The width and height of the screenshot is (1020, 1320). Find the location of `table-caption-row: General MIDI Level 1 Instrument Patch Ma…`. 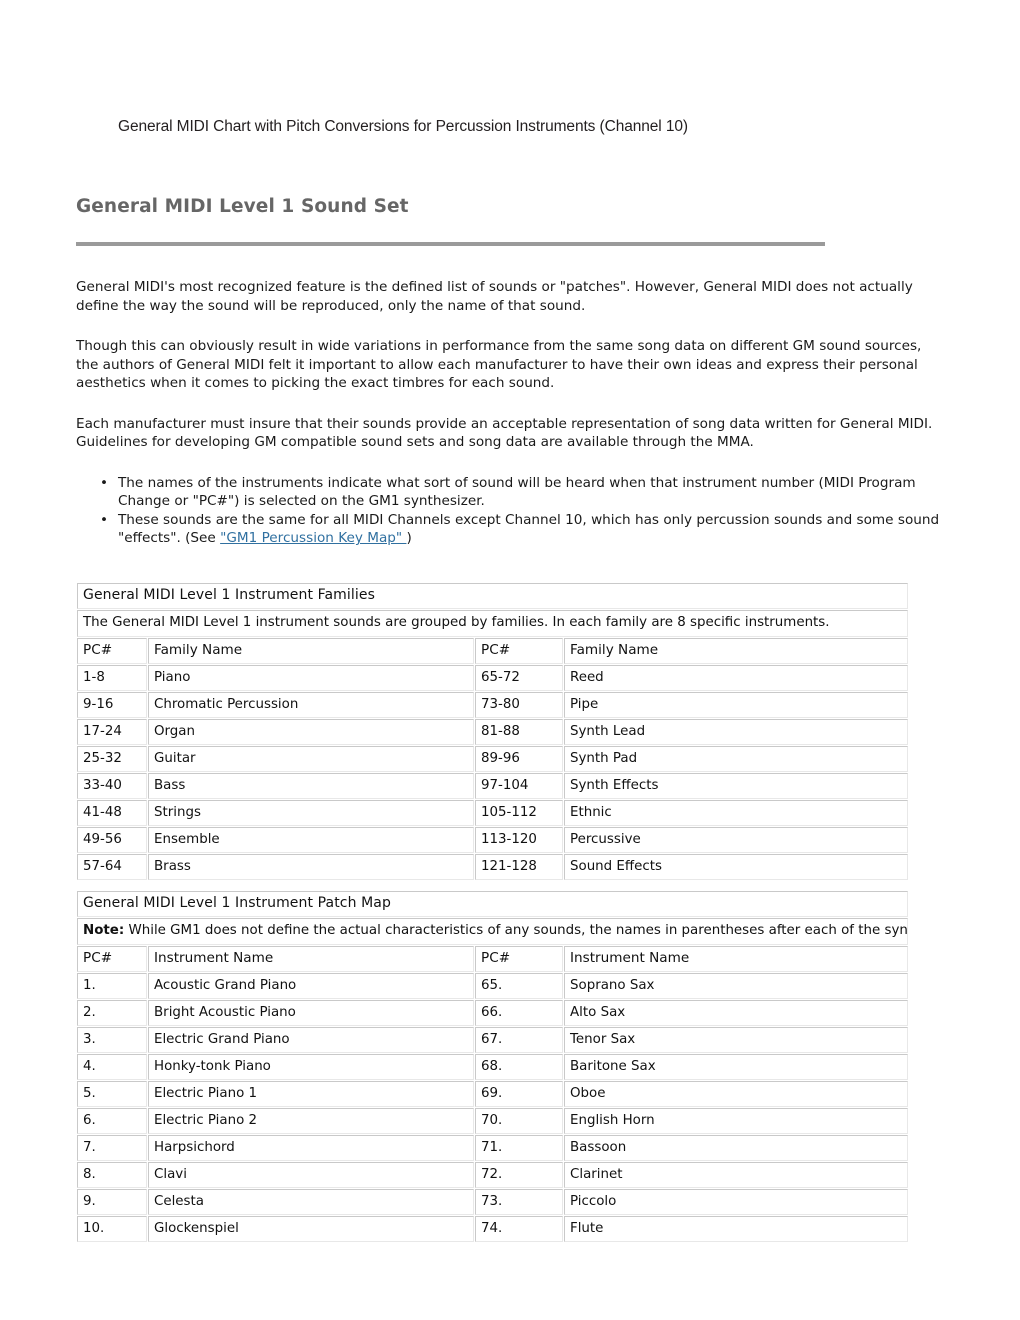

table-caption-row: General MIDI Level 1 Instrument Patch Ma… is located at coordinates (493, 903).